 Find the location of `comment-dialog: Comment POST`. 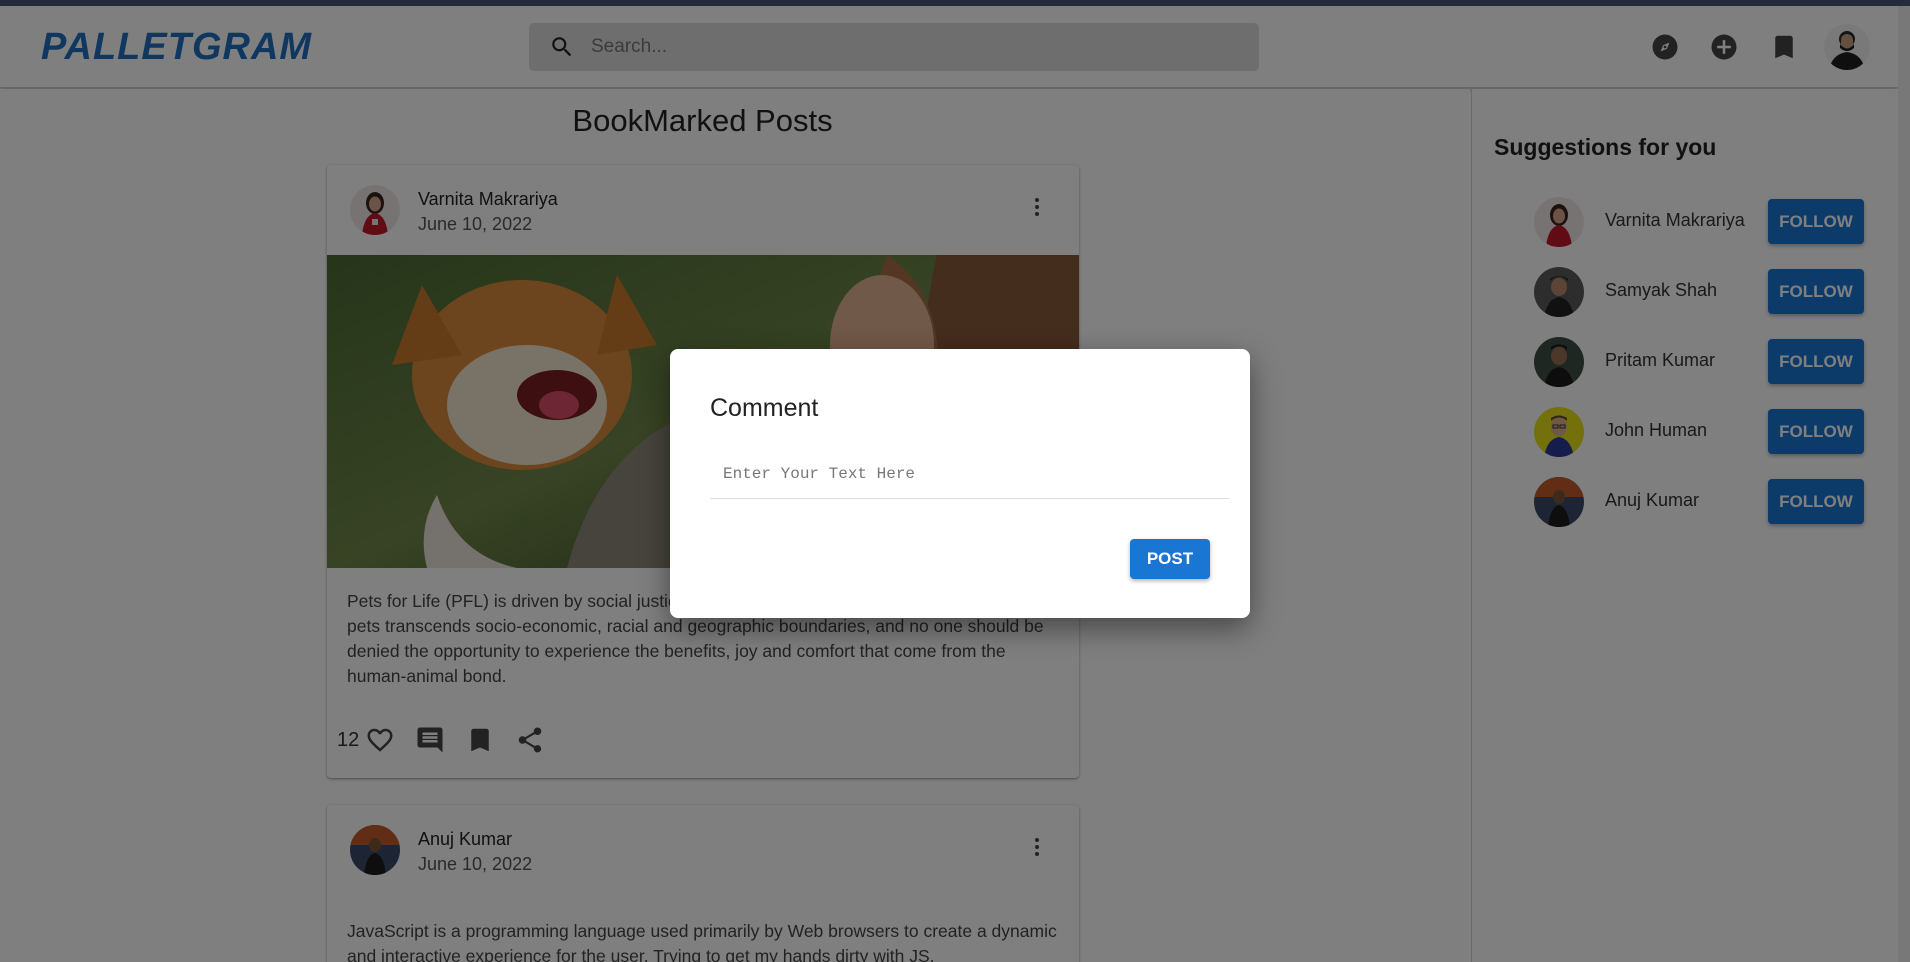

comment-dialog: Comment POST is located at coordinates (960, 483).